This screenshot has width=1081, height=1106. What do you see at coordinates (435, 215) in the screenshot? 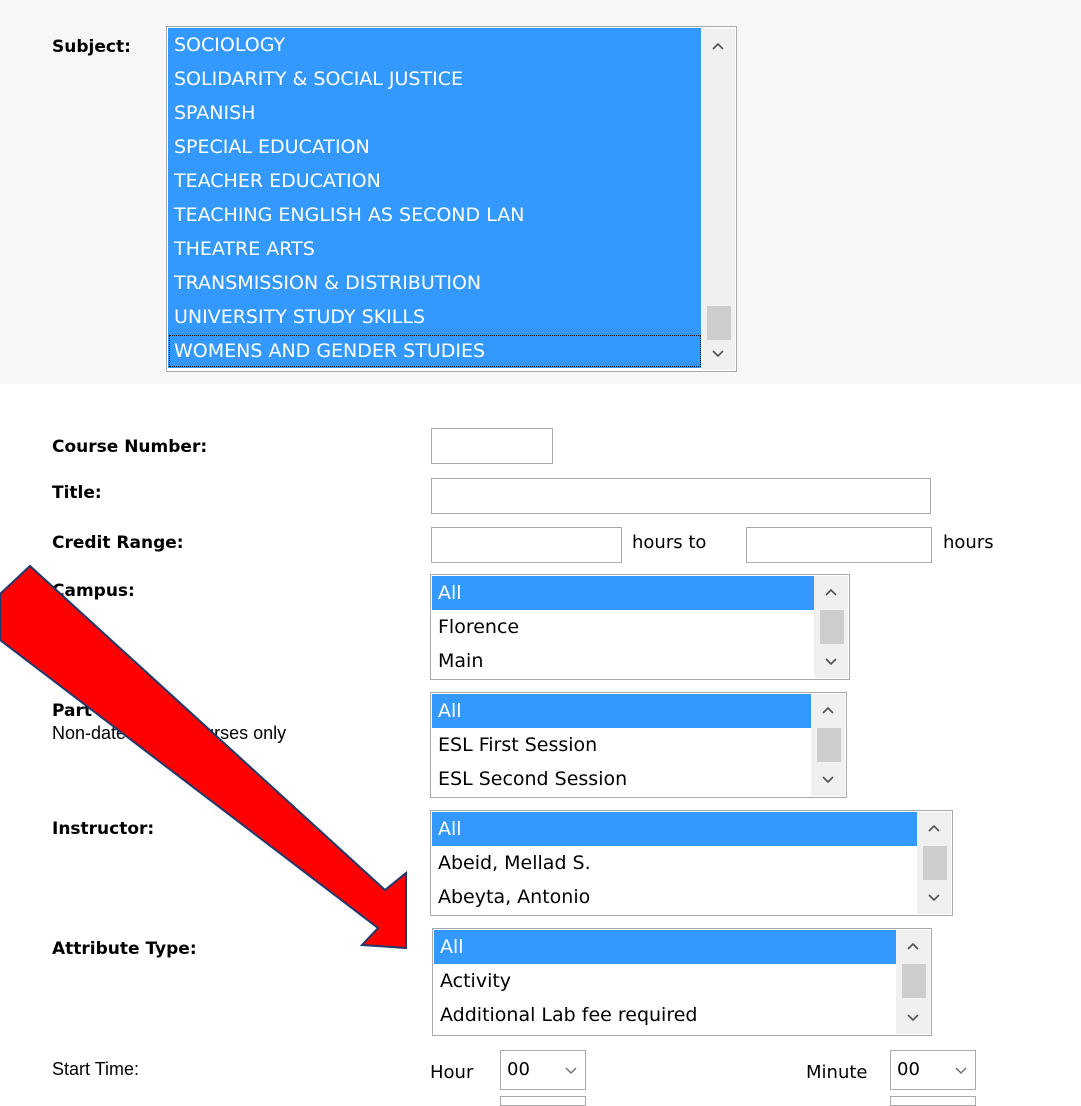
I see `subject-option: TEACHING ENGLISH AS SECOND LAN` at bounding box center [435, 215].